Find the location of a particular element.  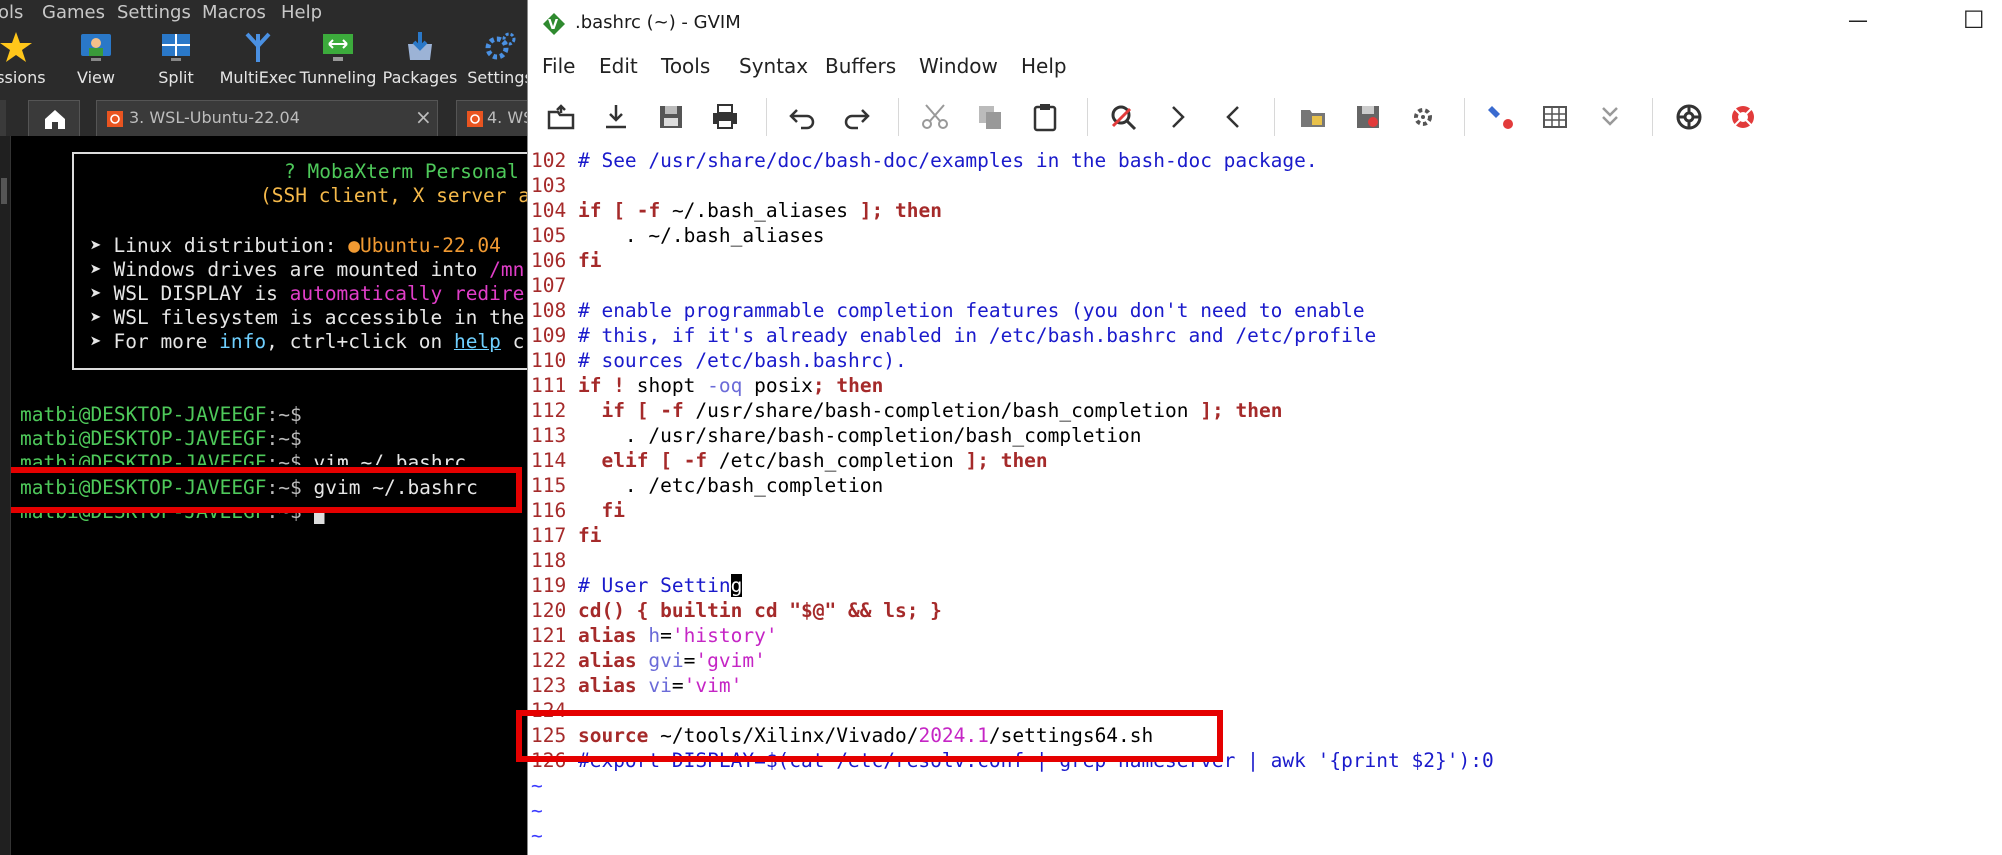

highlight-box-gvim-command is located at coordinates (261, 490).